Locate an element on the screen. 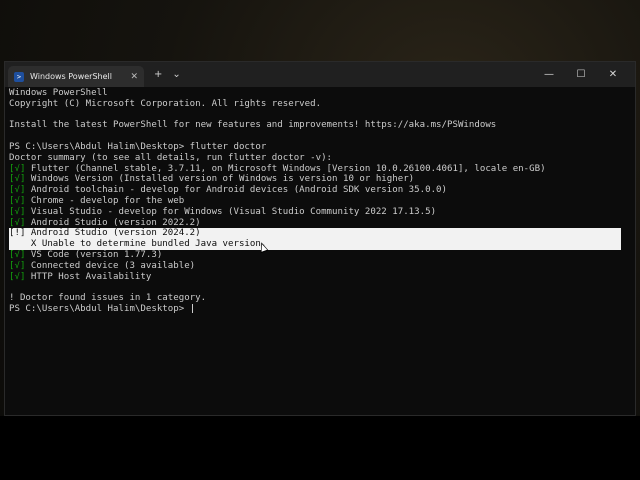  maximize-button: ☐ is located at coordinates (581, 74).